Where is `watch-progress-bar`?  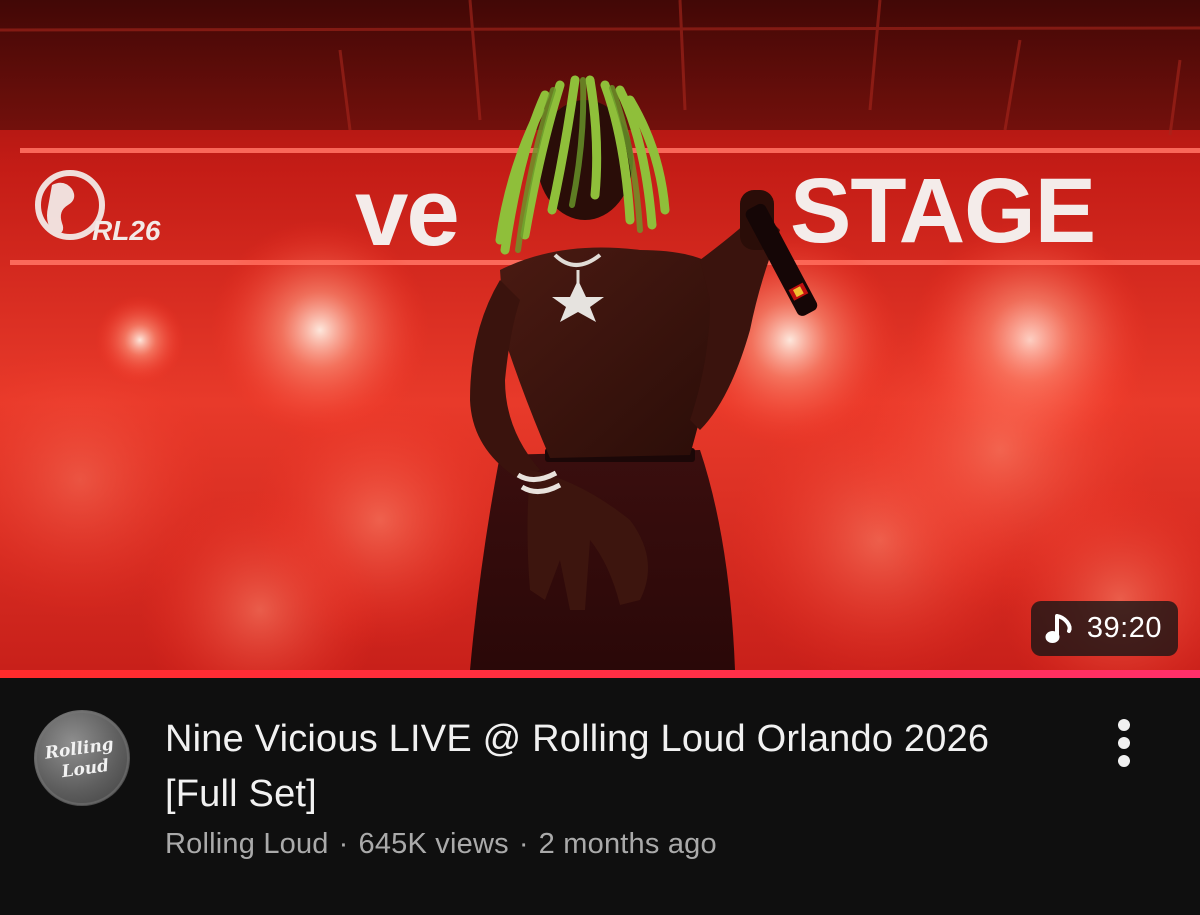
watch-progress-bar is located at coordinates (600, 674).